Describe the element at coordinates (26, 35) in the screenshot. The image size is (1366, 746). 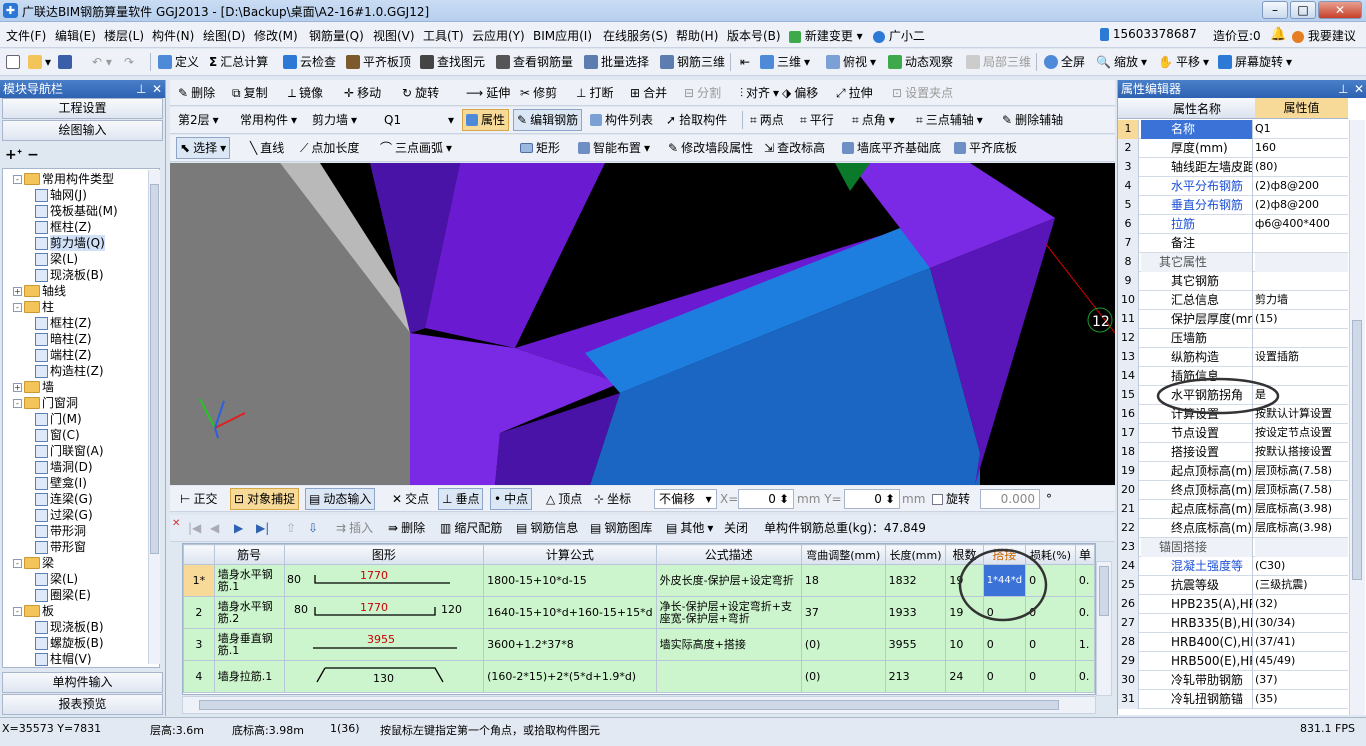
I see `menu-file: 文件(F)` at that location.